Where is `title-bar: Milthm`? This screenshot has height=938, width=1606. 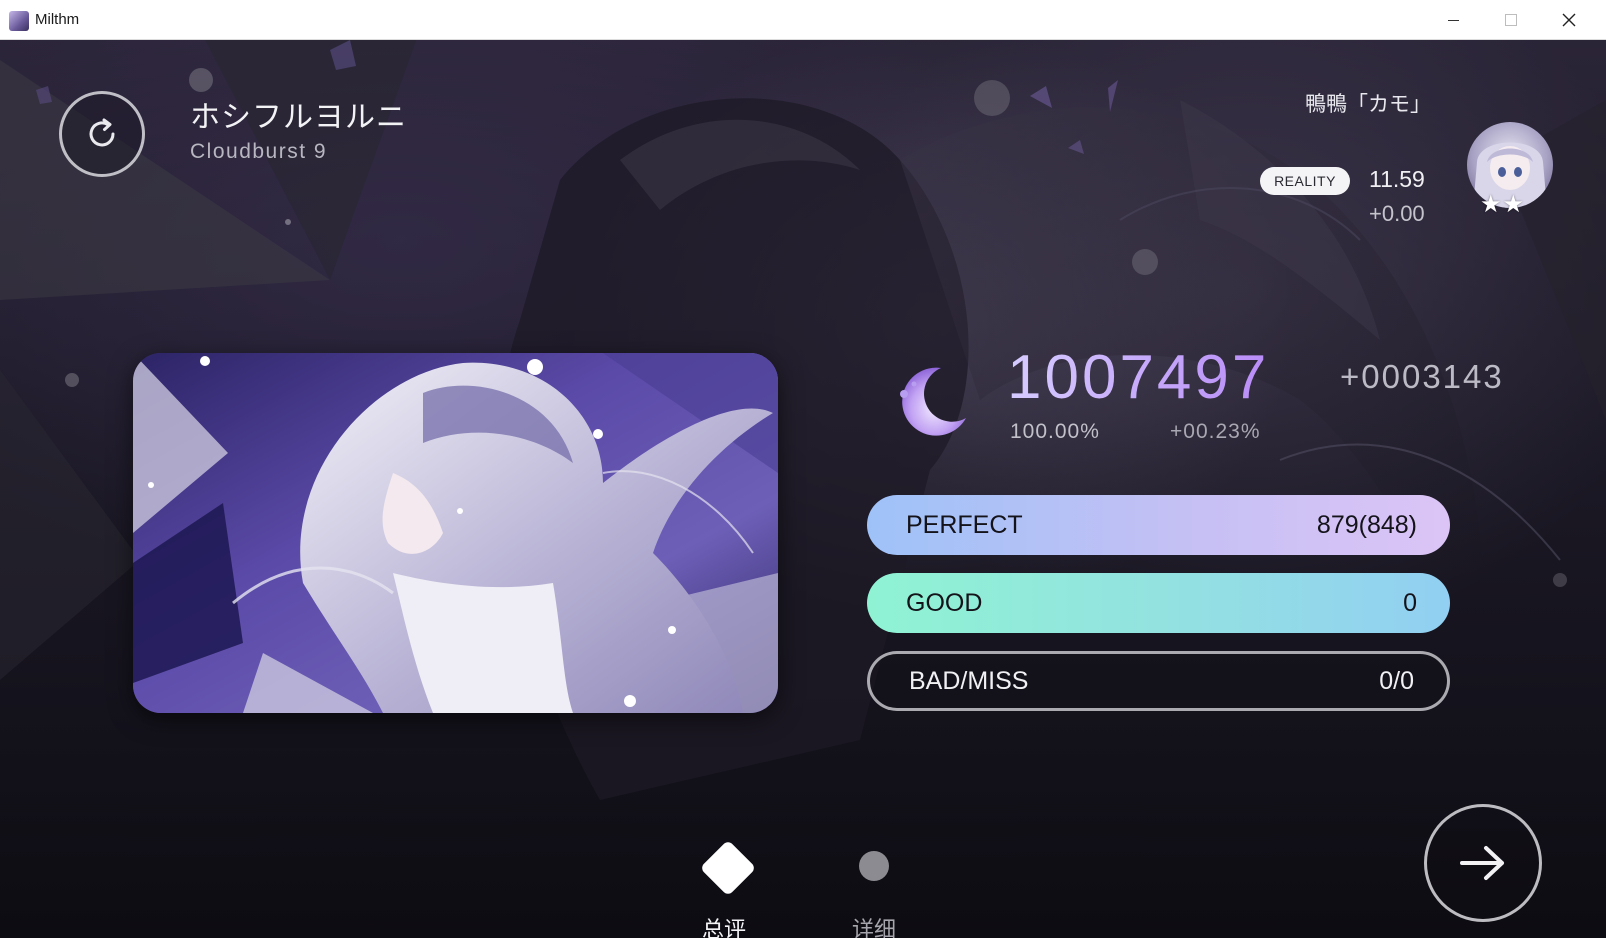
title-bar: Milthm is located at coordinates (803, 20).